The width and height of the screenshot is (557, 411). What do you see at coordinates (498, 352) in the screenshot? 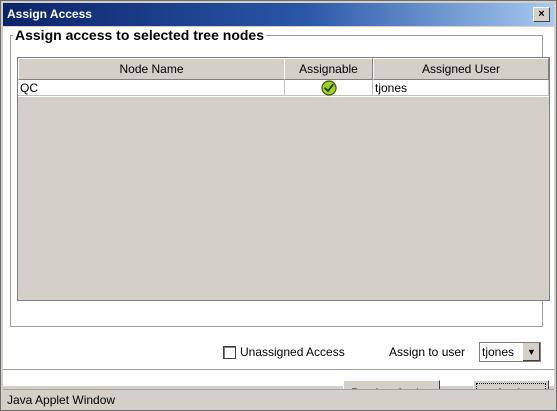
I see `assign-to-user-value: tjones` at bounding box center [498, 352].